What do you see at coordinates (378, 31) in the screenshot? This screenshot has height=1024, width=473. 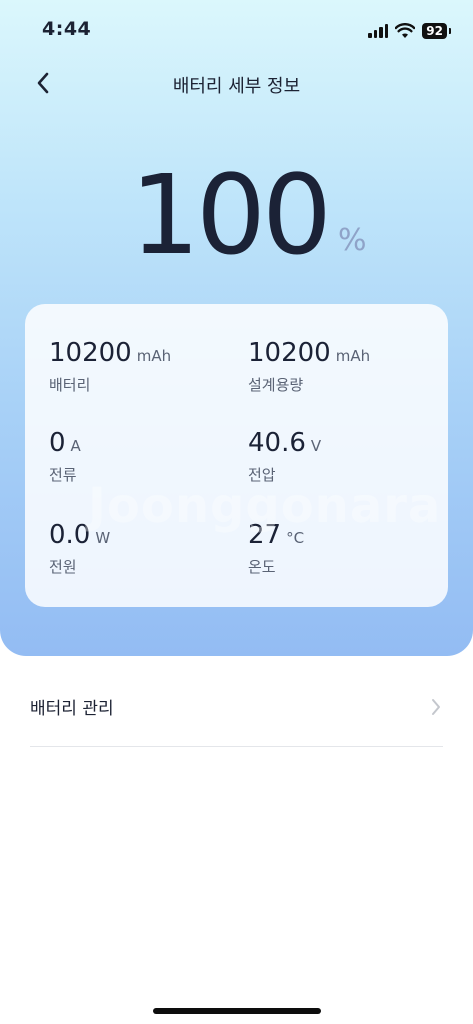 I see `signal-icon` at bounding box center [378, 31].